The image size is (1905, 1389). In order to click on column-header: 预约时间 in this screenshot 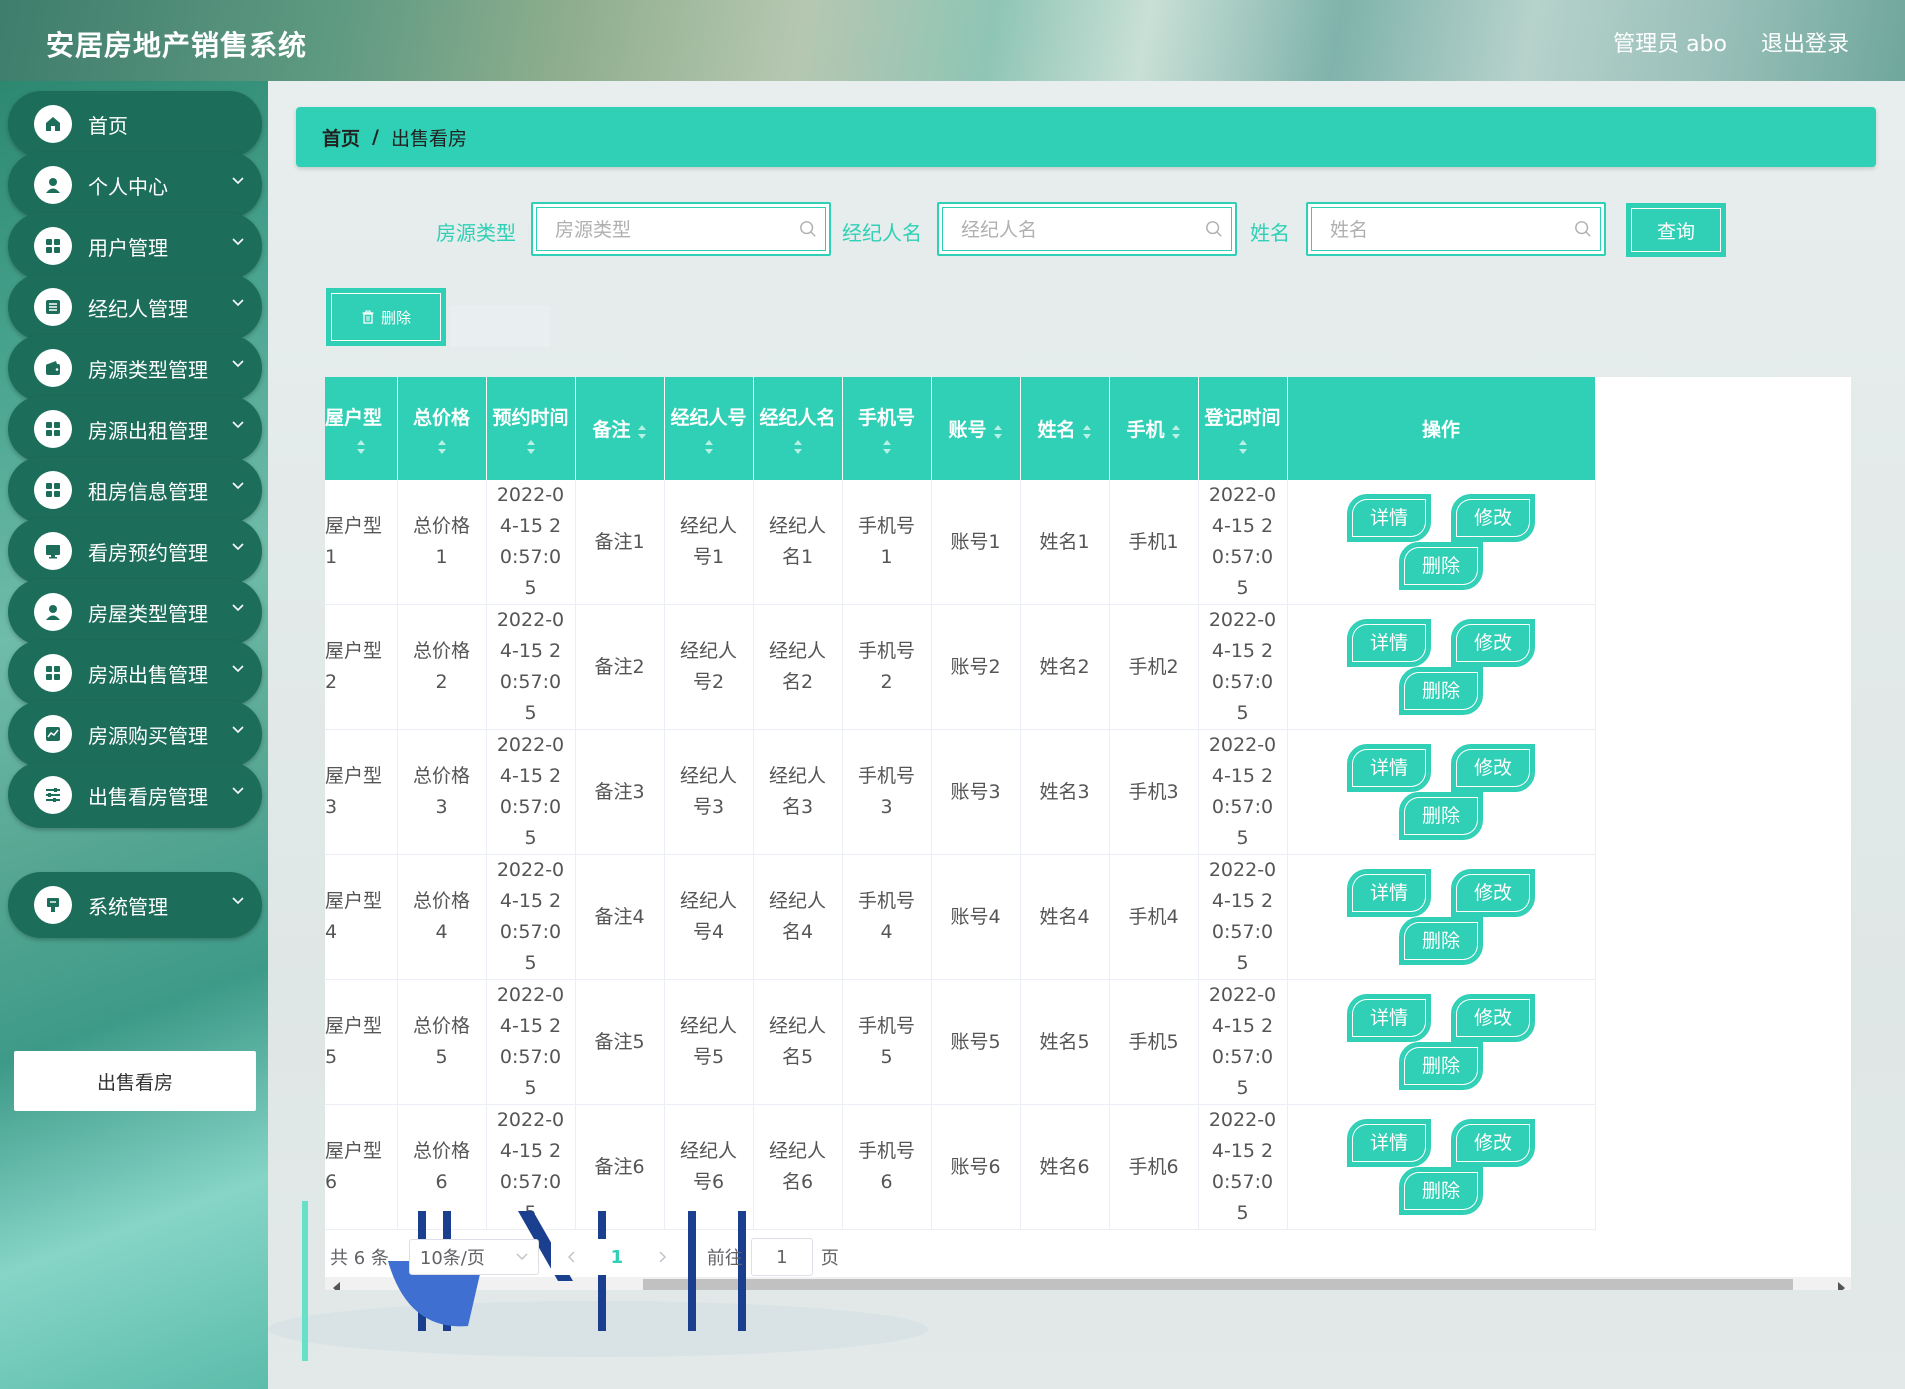, I will do `click(531, 428)`.